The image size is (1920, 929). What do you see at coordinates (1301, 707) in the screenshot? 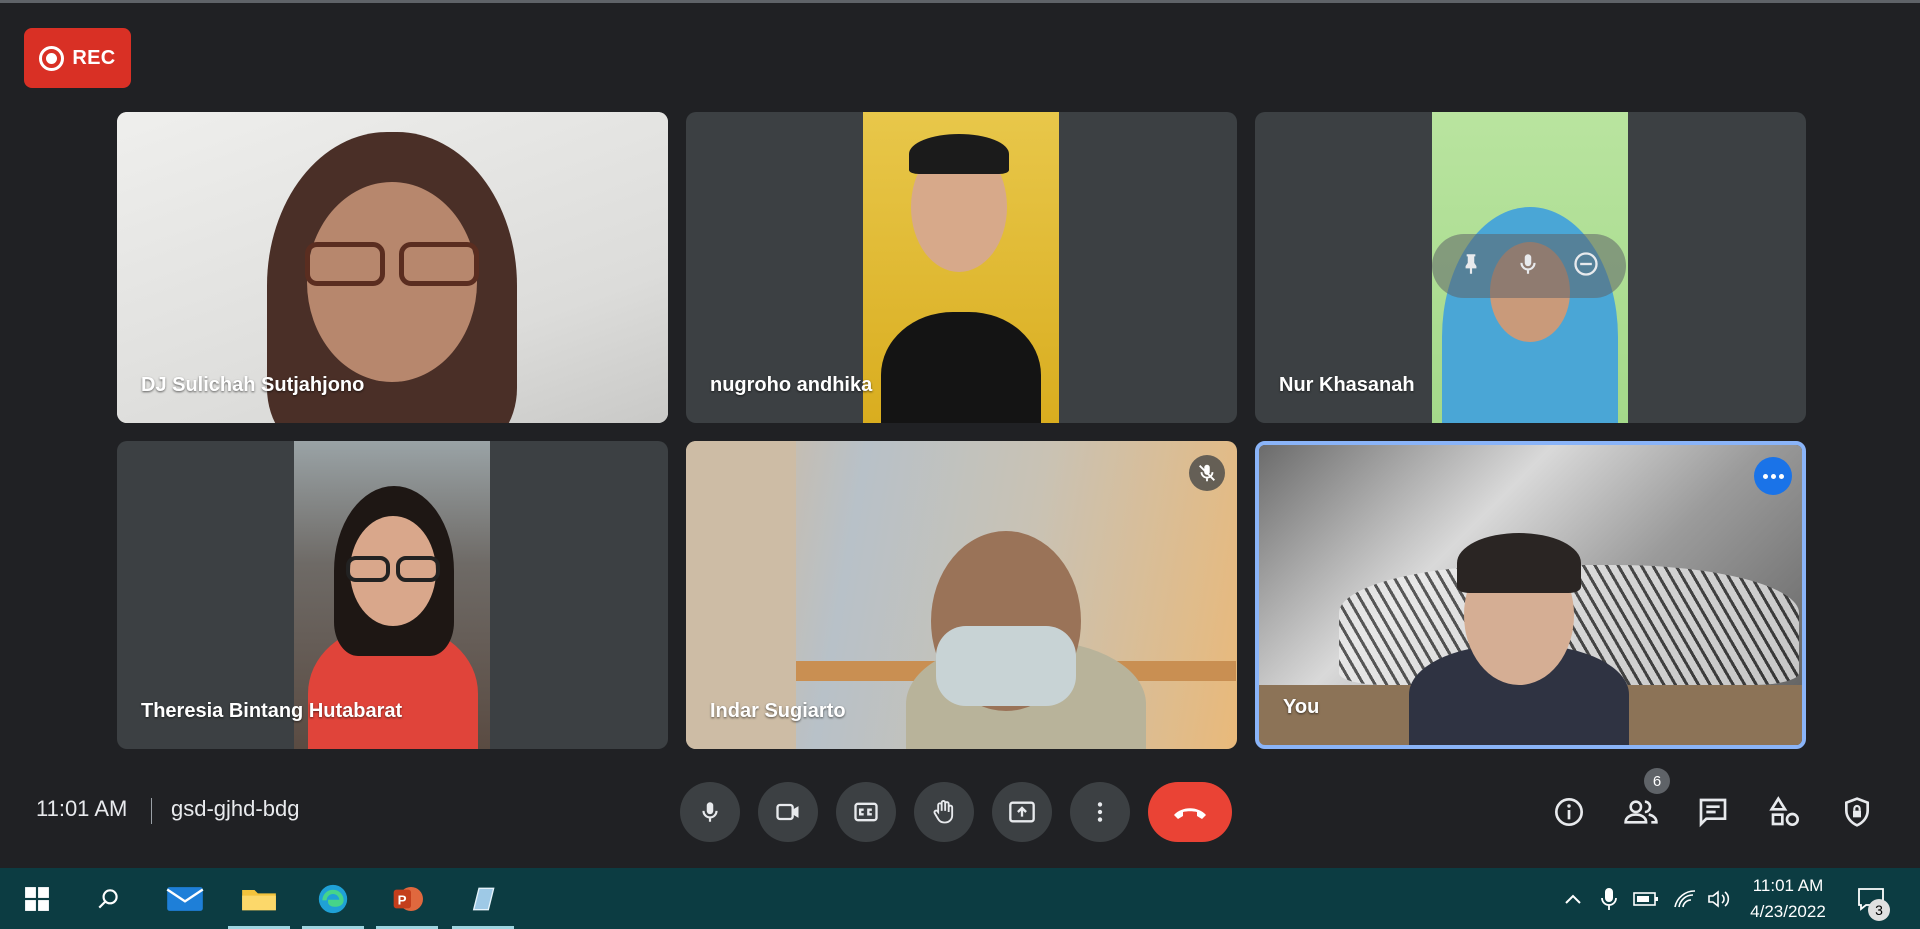
I see `participant-name: You` at bounding box center [1301, 707].